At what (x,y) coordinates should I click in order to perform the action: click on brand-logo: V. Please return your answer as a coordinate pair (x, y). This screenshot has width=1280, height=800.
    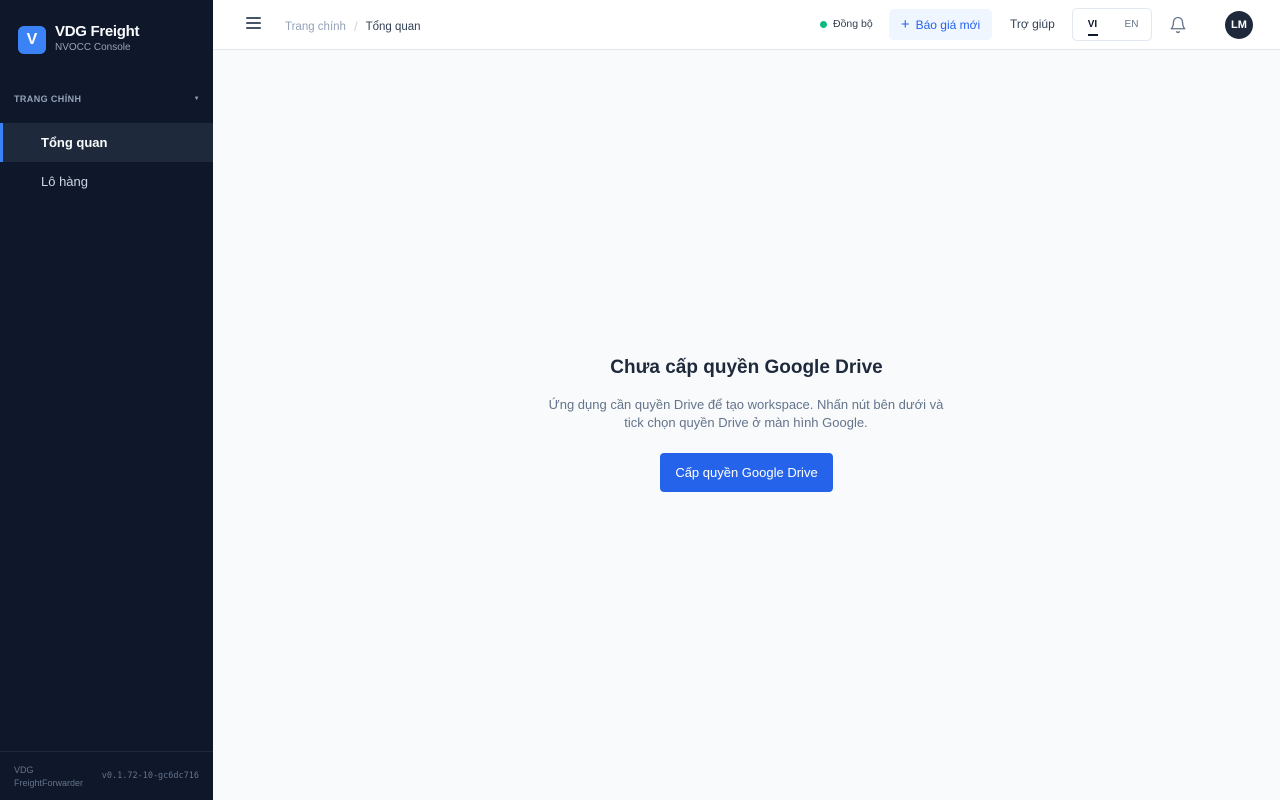
    Looking at the image, I should click on (32, 39).